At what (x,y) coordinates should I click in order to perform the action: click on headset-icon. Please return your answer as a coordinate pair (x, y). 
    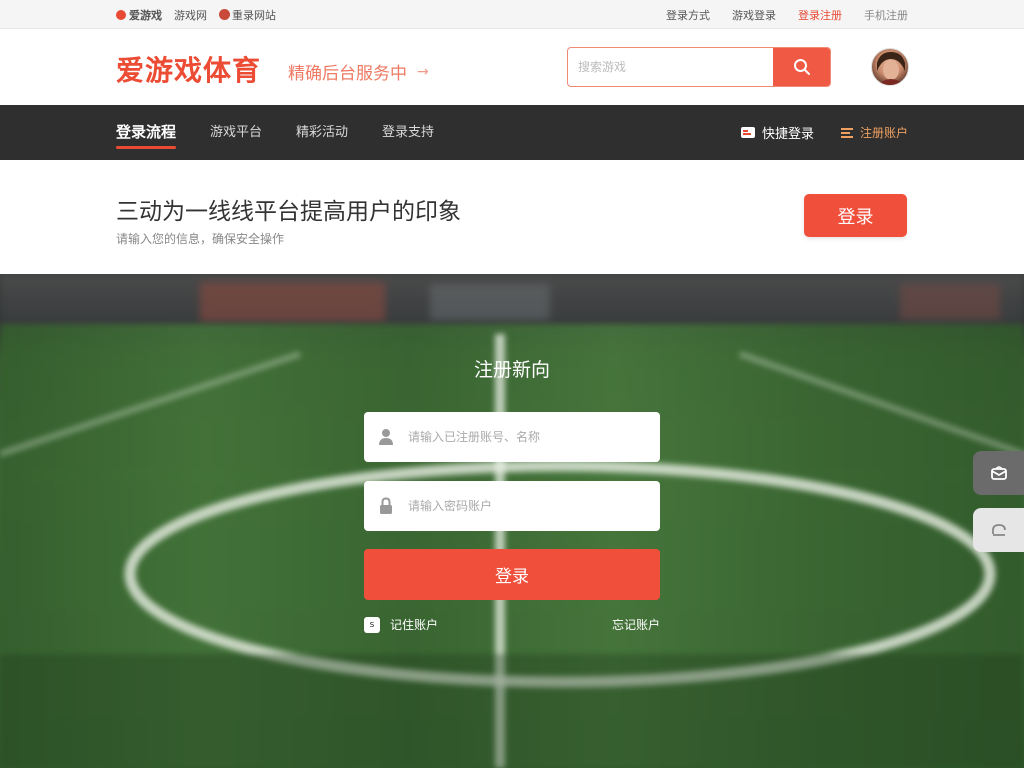
    Looking at the image, I should click on (998, 530).